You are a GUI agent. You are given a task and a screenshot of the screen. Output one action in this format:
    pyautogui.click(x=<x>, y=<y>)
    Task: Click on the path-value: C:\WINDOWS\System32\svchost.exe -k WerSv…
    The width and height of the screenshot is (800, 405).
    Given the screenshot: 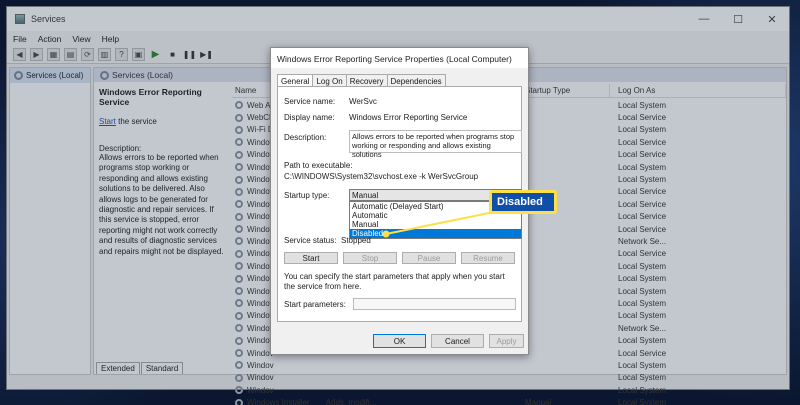 What is the action you would take?
    pyautogui.click(x=381, y=176)
    